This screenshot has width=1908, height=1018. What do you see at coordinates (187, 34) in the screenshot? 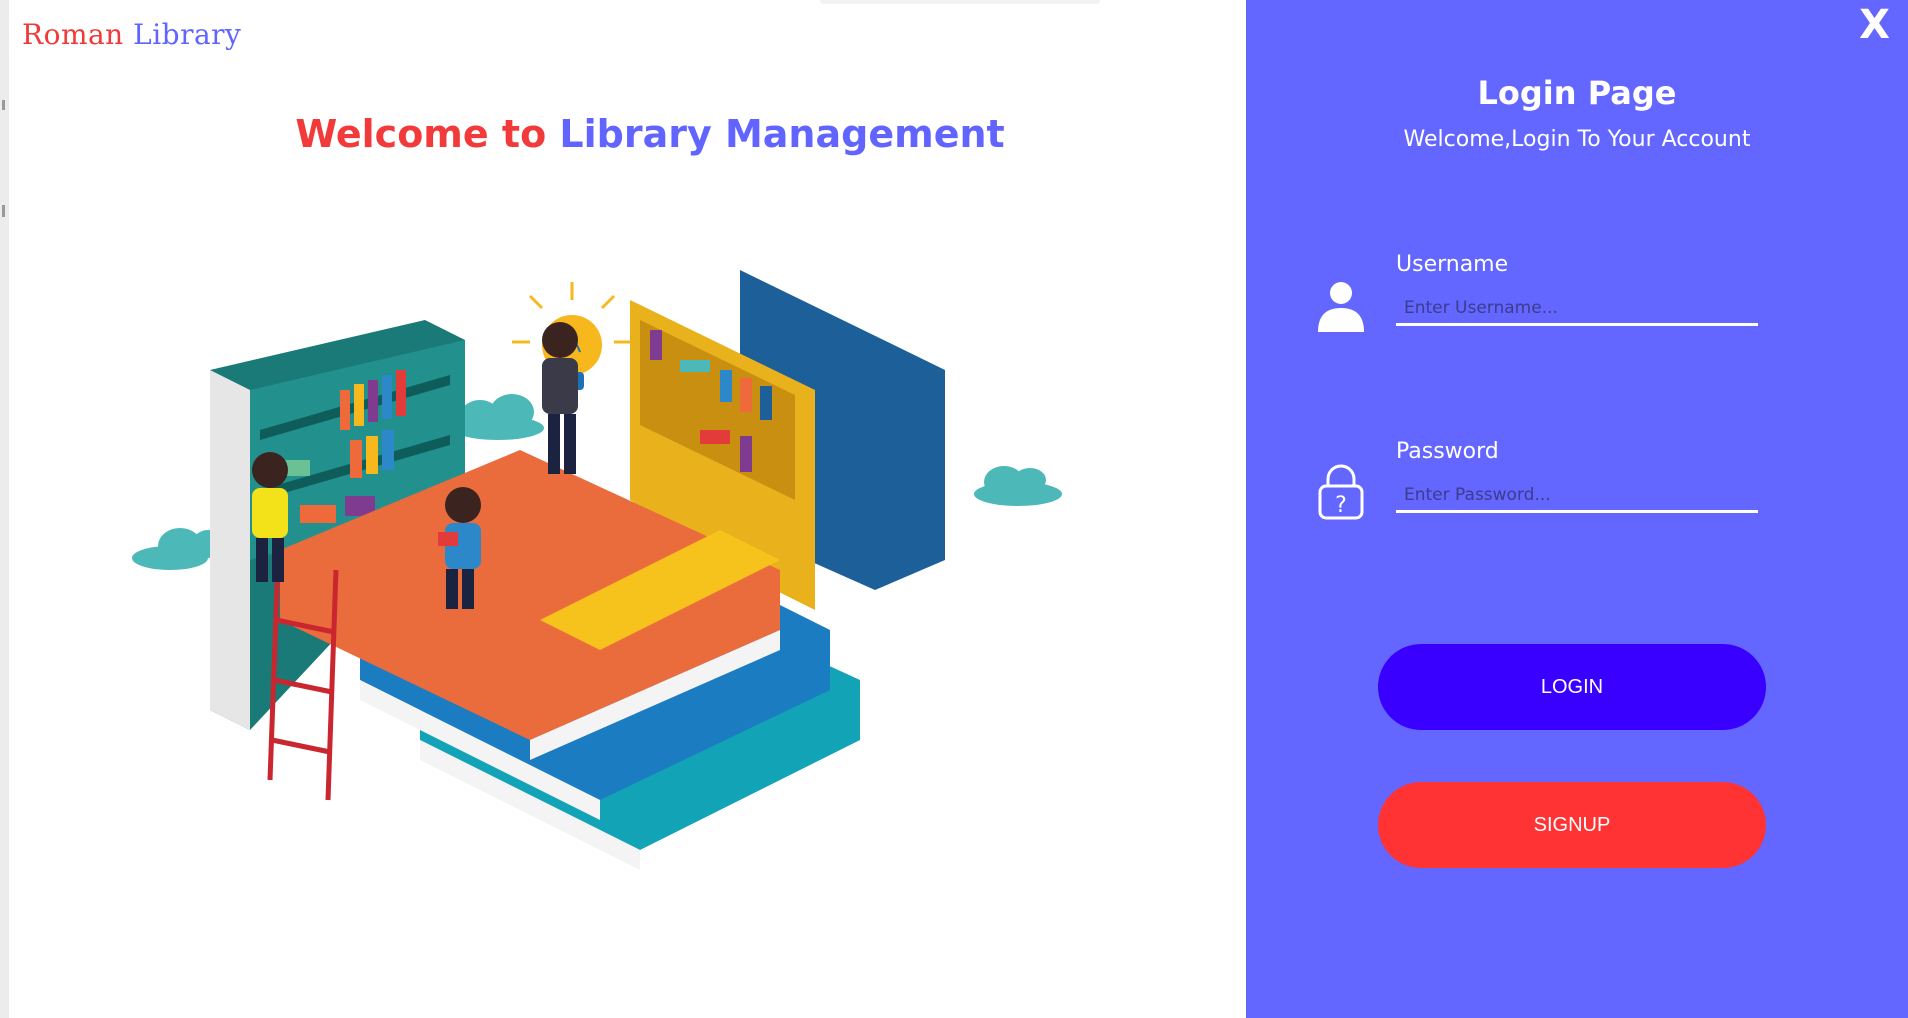
I see `brand-word-library: Library` at bounding box center [187, 34].